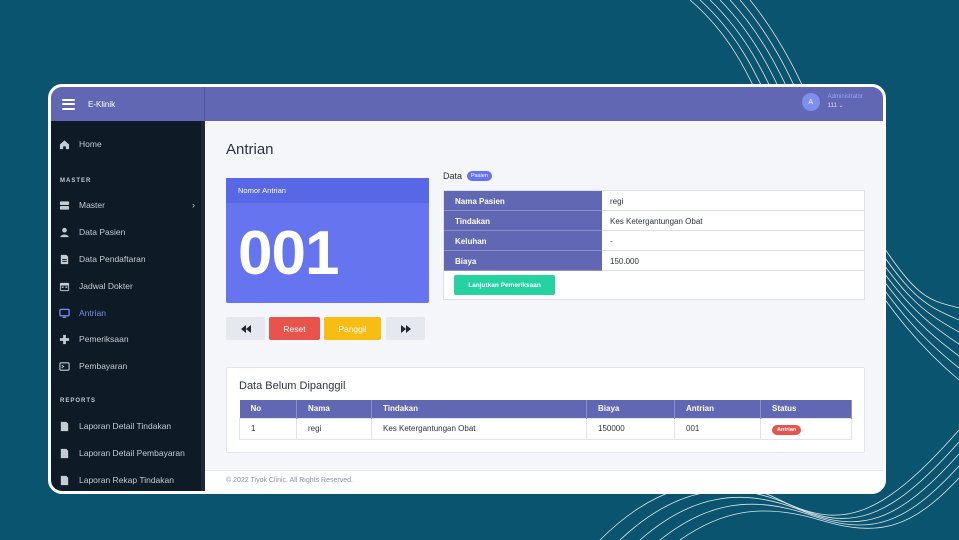 This screenshot has width=959, height=540. Describe the element at coordinates (76, 181) in the screenshot. I see `sidebar-heading-master: MASTER` at that location.